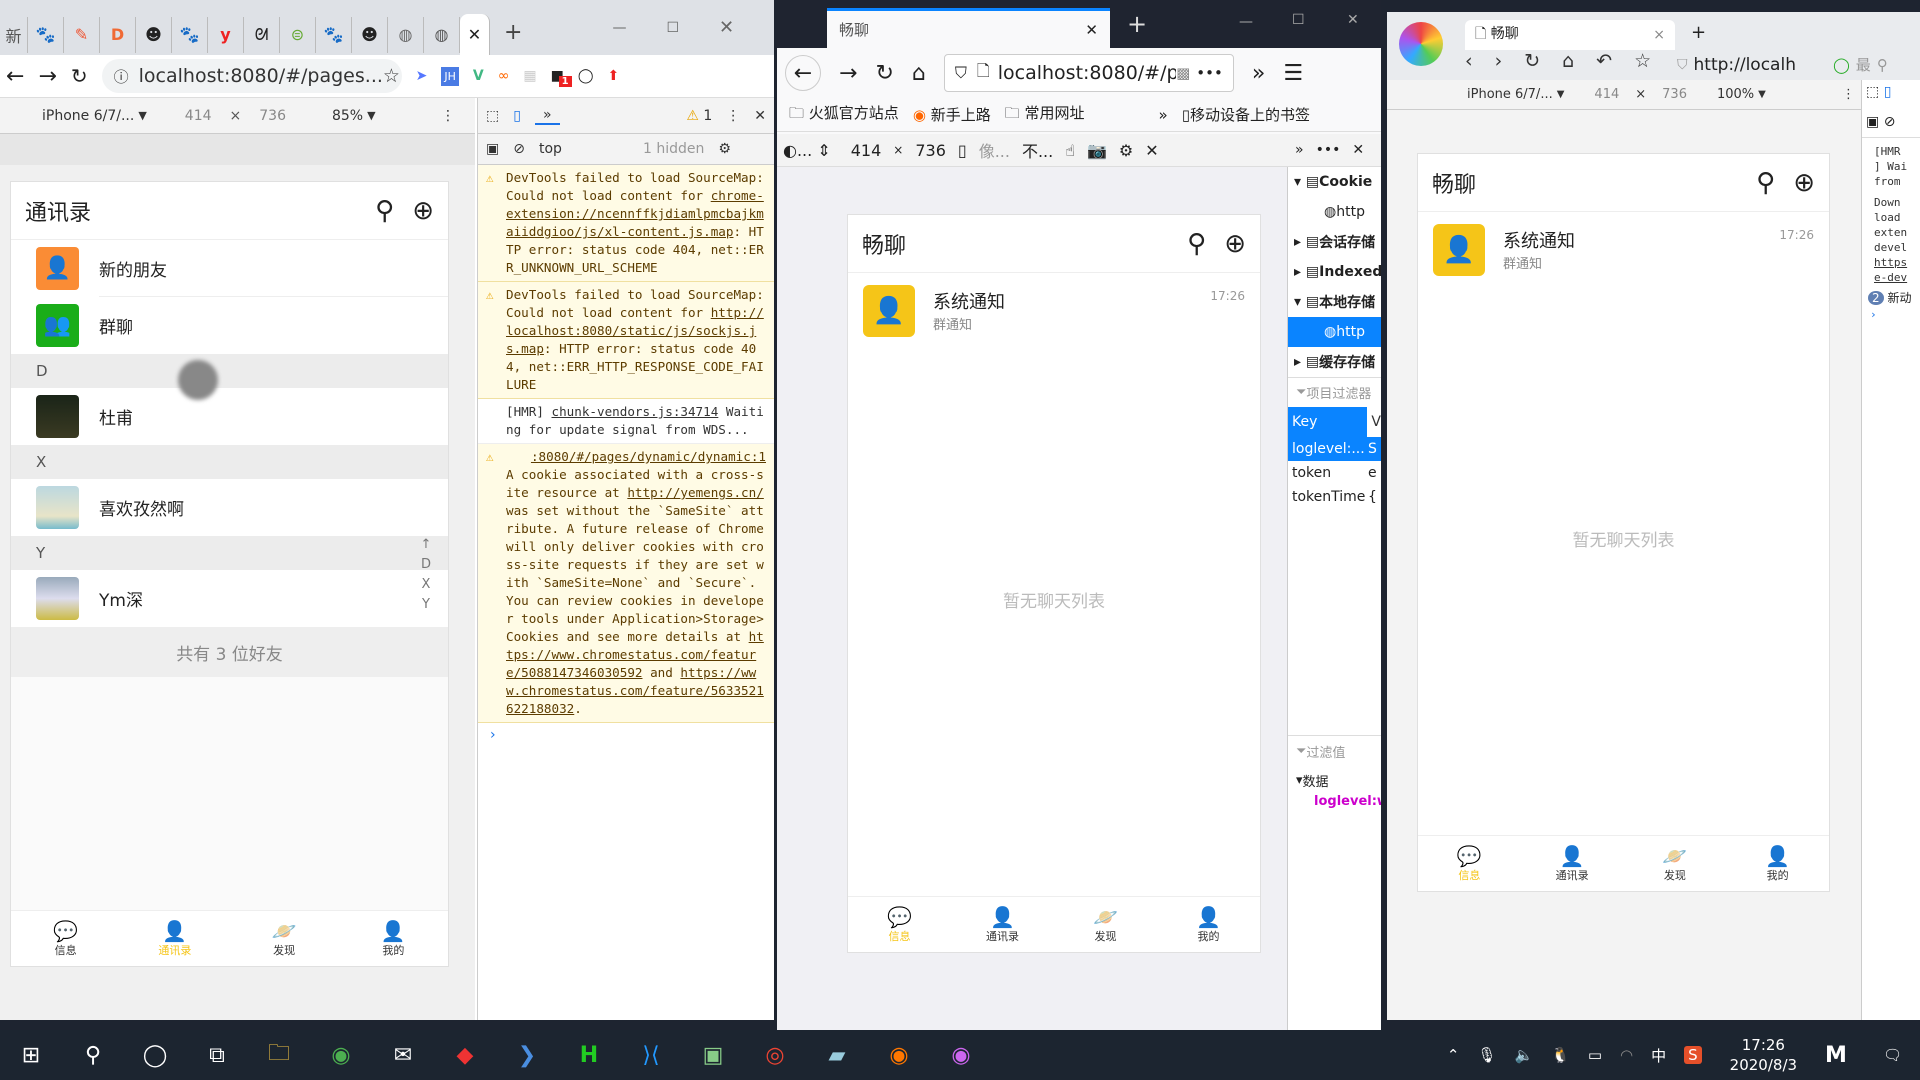  I want to click on alphabet-index: ↑ D X Y, so click(426, 575).